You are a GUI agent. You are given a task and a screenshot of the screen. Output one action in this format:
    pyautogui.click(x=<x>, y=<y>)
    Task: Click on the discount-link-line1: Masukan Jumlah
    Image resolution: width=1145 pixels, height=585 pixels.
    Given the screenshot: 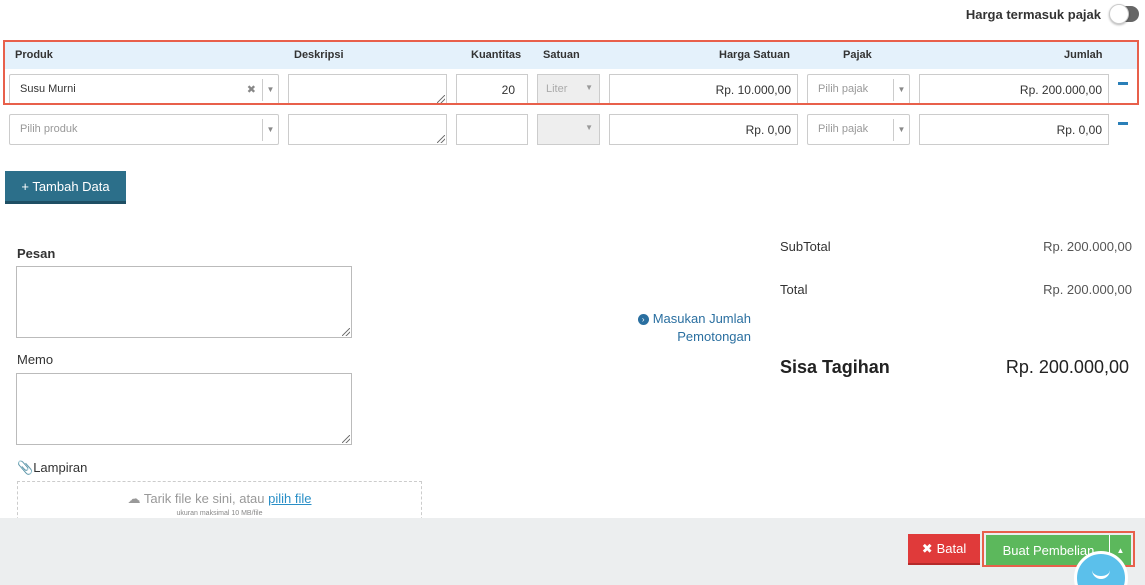 What is the action you would take?
    pyautogui.click(x=702, y=318)
    